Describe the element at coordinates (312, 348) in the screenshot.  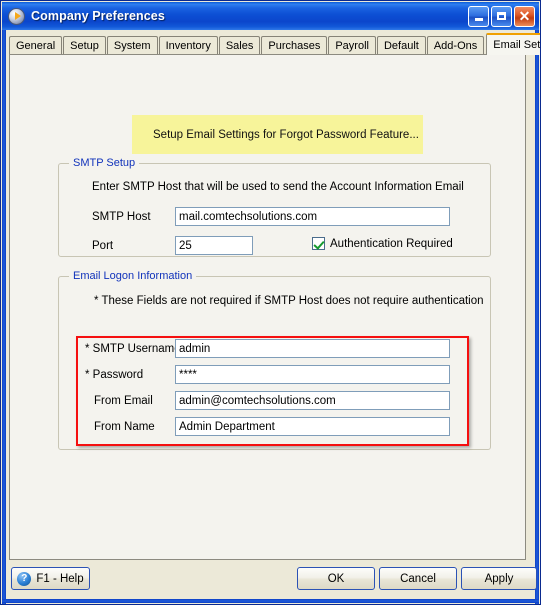
I see `smtp-username-input` at that location.